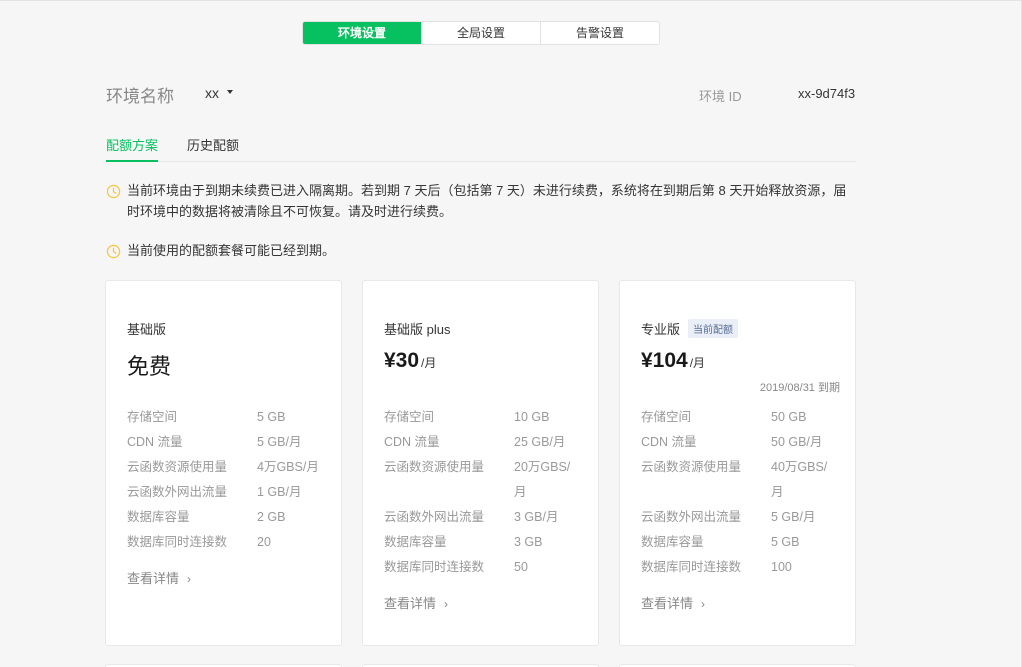  Describe the element at coordinates (781, 567) in the screenshot. I see `spec-value: 100` at that location.